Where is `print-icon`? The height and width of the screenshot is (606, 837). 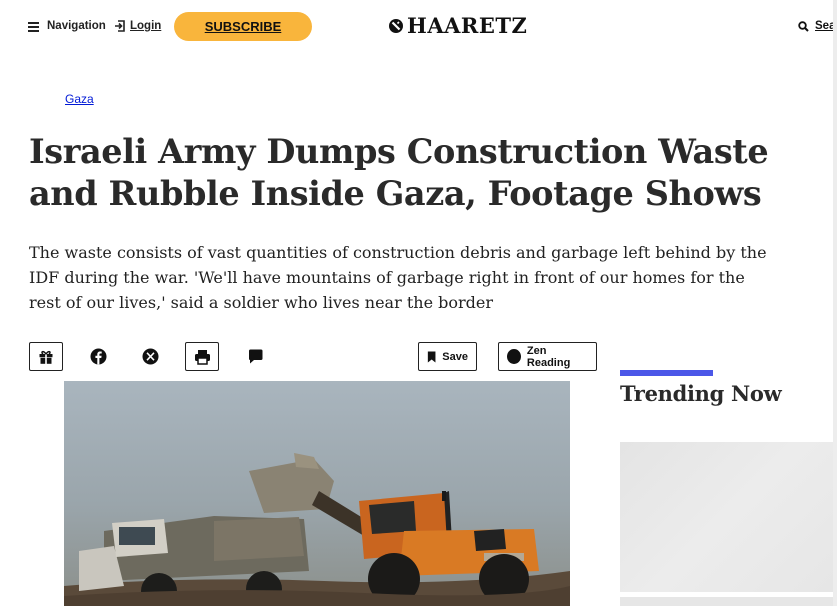
print-icon is located at coordinates (202, 357).